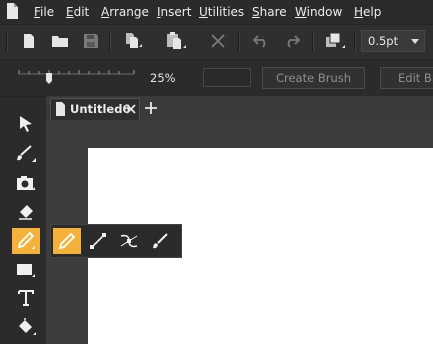  I want to click on copy-icon, so click(134, 40).